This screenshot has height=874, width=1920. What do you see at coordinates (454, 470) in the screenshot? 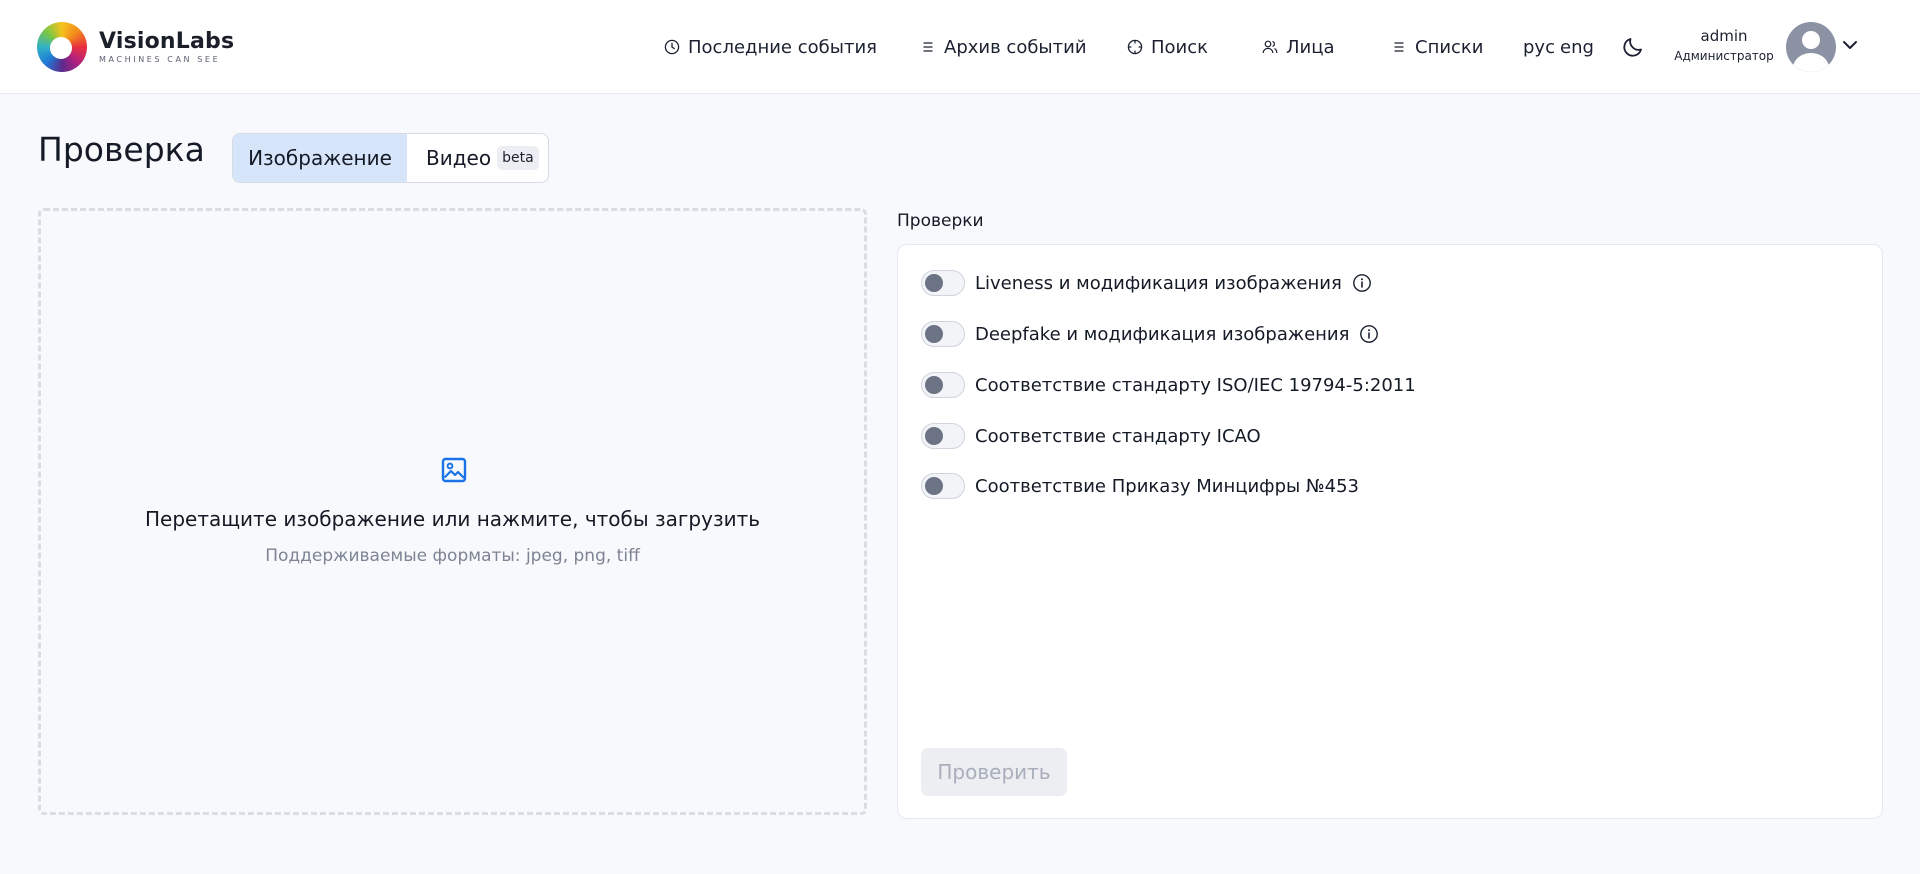
I see `image-icon` at bounding box center [454, 470].